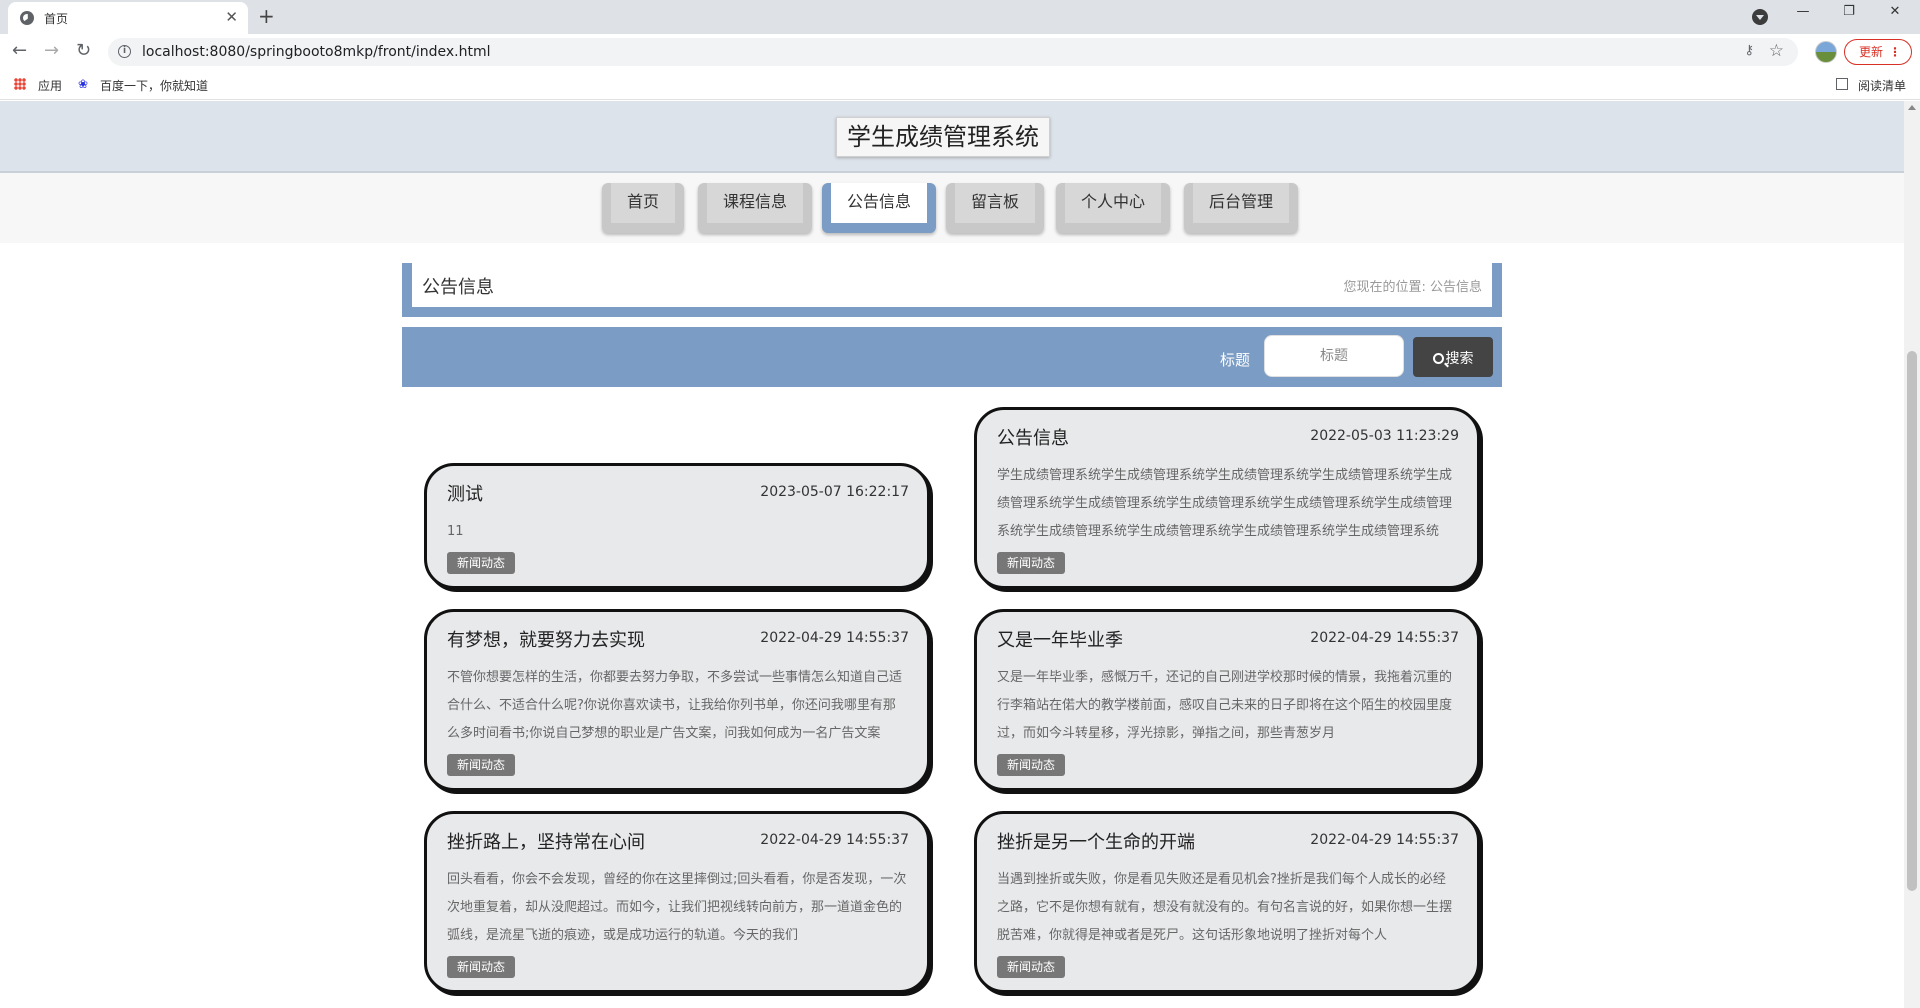 The height and width of the screenshot is (1008, 1920). Describe the element at coordinates (879, 203) in the screenshot. I see `nav-label: 公告信息` at that location.